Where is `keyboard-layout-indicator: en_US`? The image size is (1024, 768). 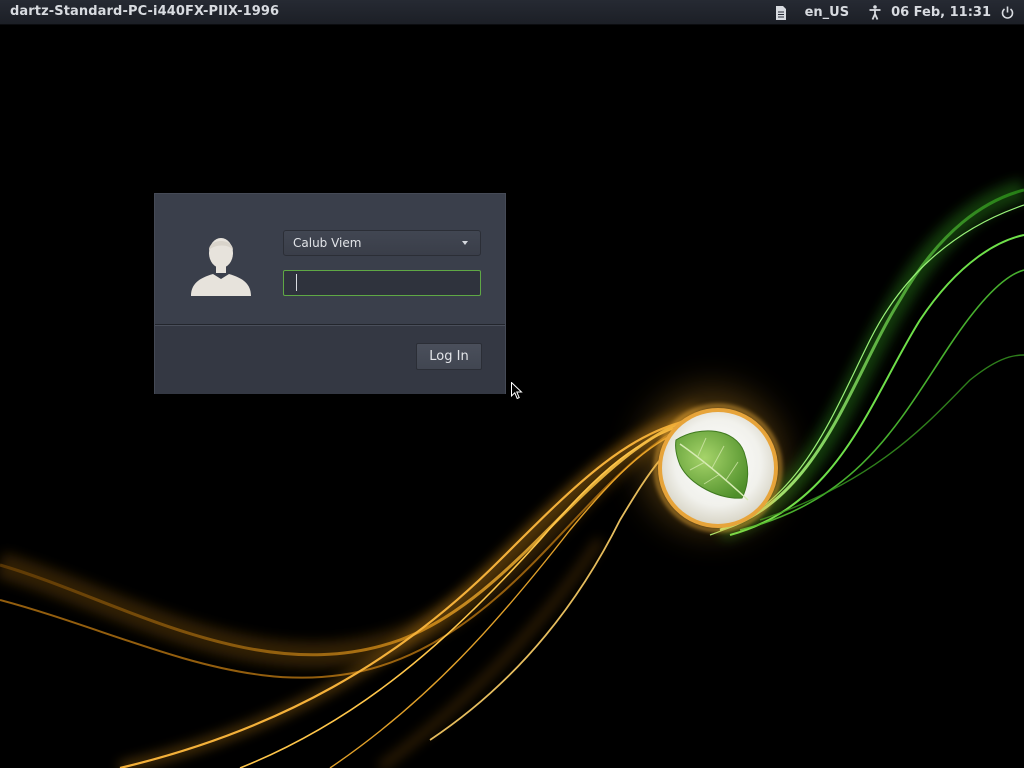 keyboard-layout-indicator: en_US is located at coordinates (827, 12).